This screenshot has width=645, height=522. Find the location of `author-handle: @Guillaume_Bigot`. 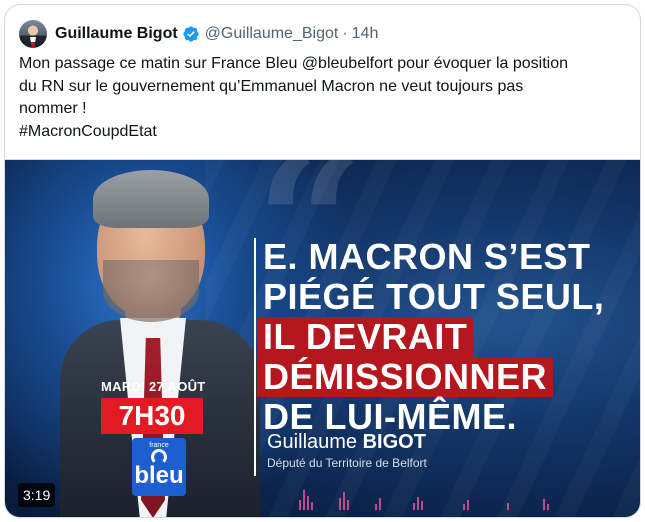

author-handle: @Guillaume_Bigot is located at coordinates (272, 34).